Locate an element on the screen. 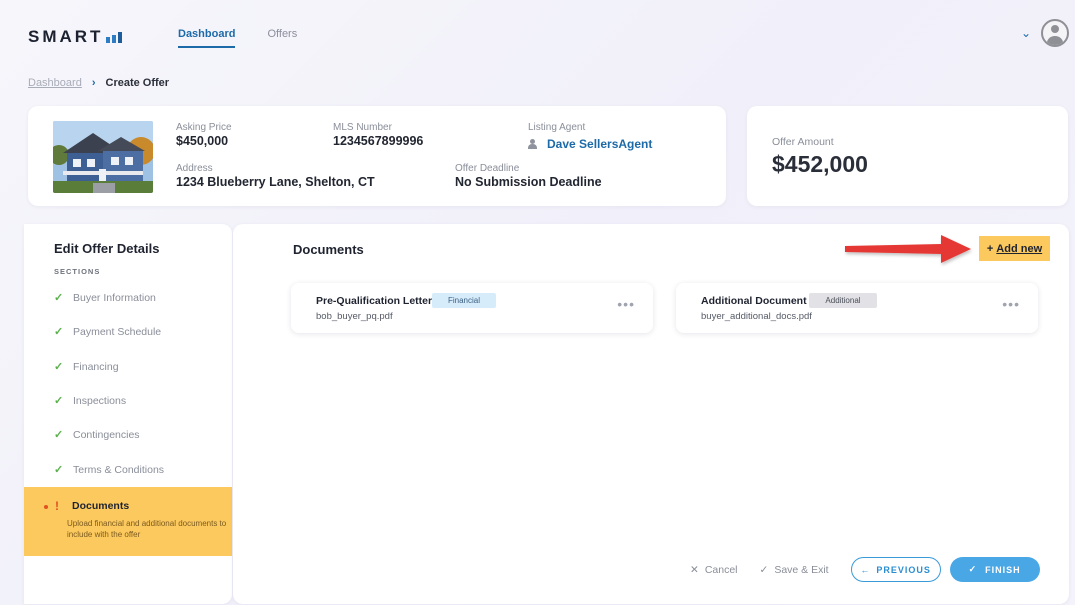 The image size is (1075, 605). offer-amount-value: $452,000 is located at coordinates (820, 164).